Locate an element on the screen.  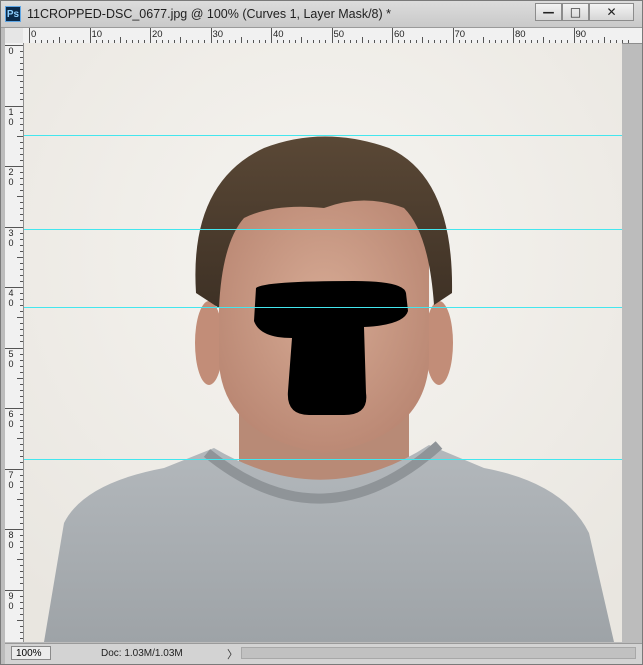
ruler-label: 30 is located at coordinates (218, 34).